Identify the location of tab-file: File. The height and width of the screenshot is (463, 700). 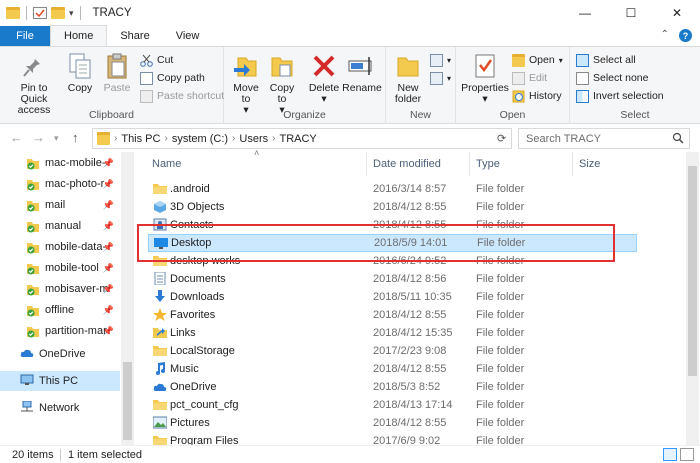
(25, 36).